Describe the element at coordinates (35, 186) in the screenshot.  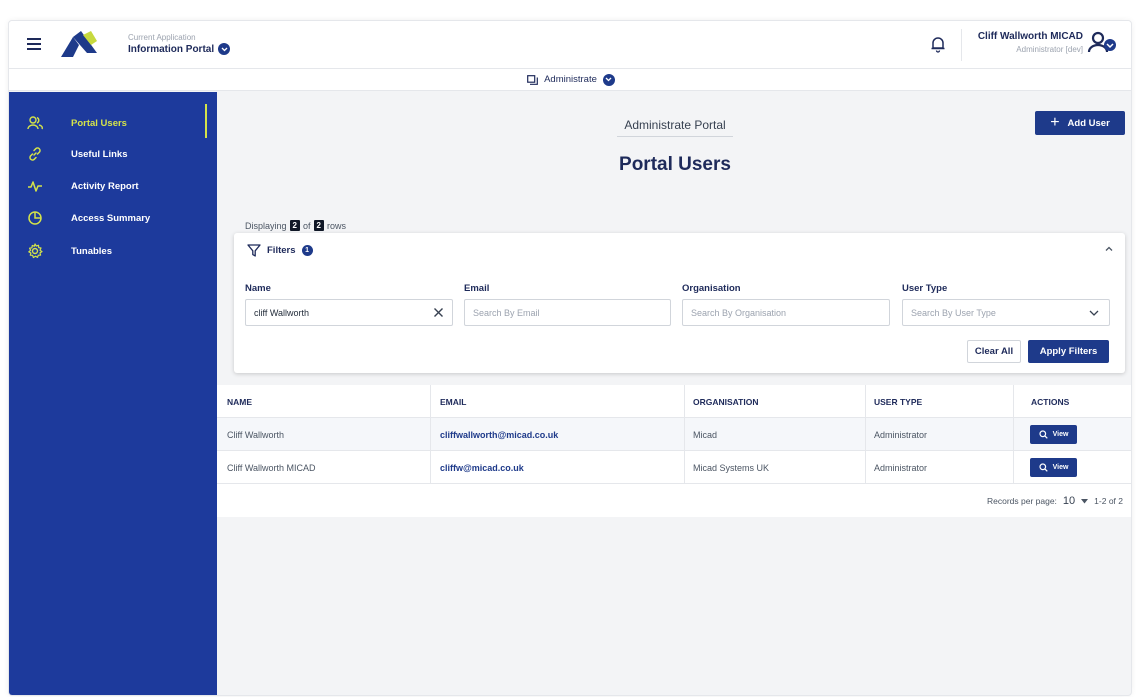
I see `activity-icon` at that location.